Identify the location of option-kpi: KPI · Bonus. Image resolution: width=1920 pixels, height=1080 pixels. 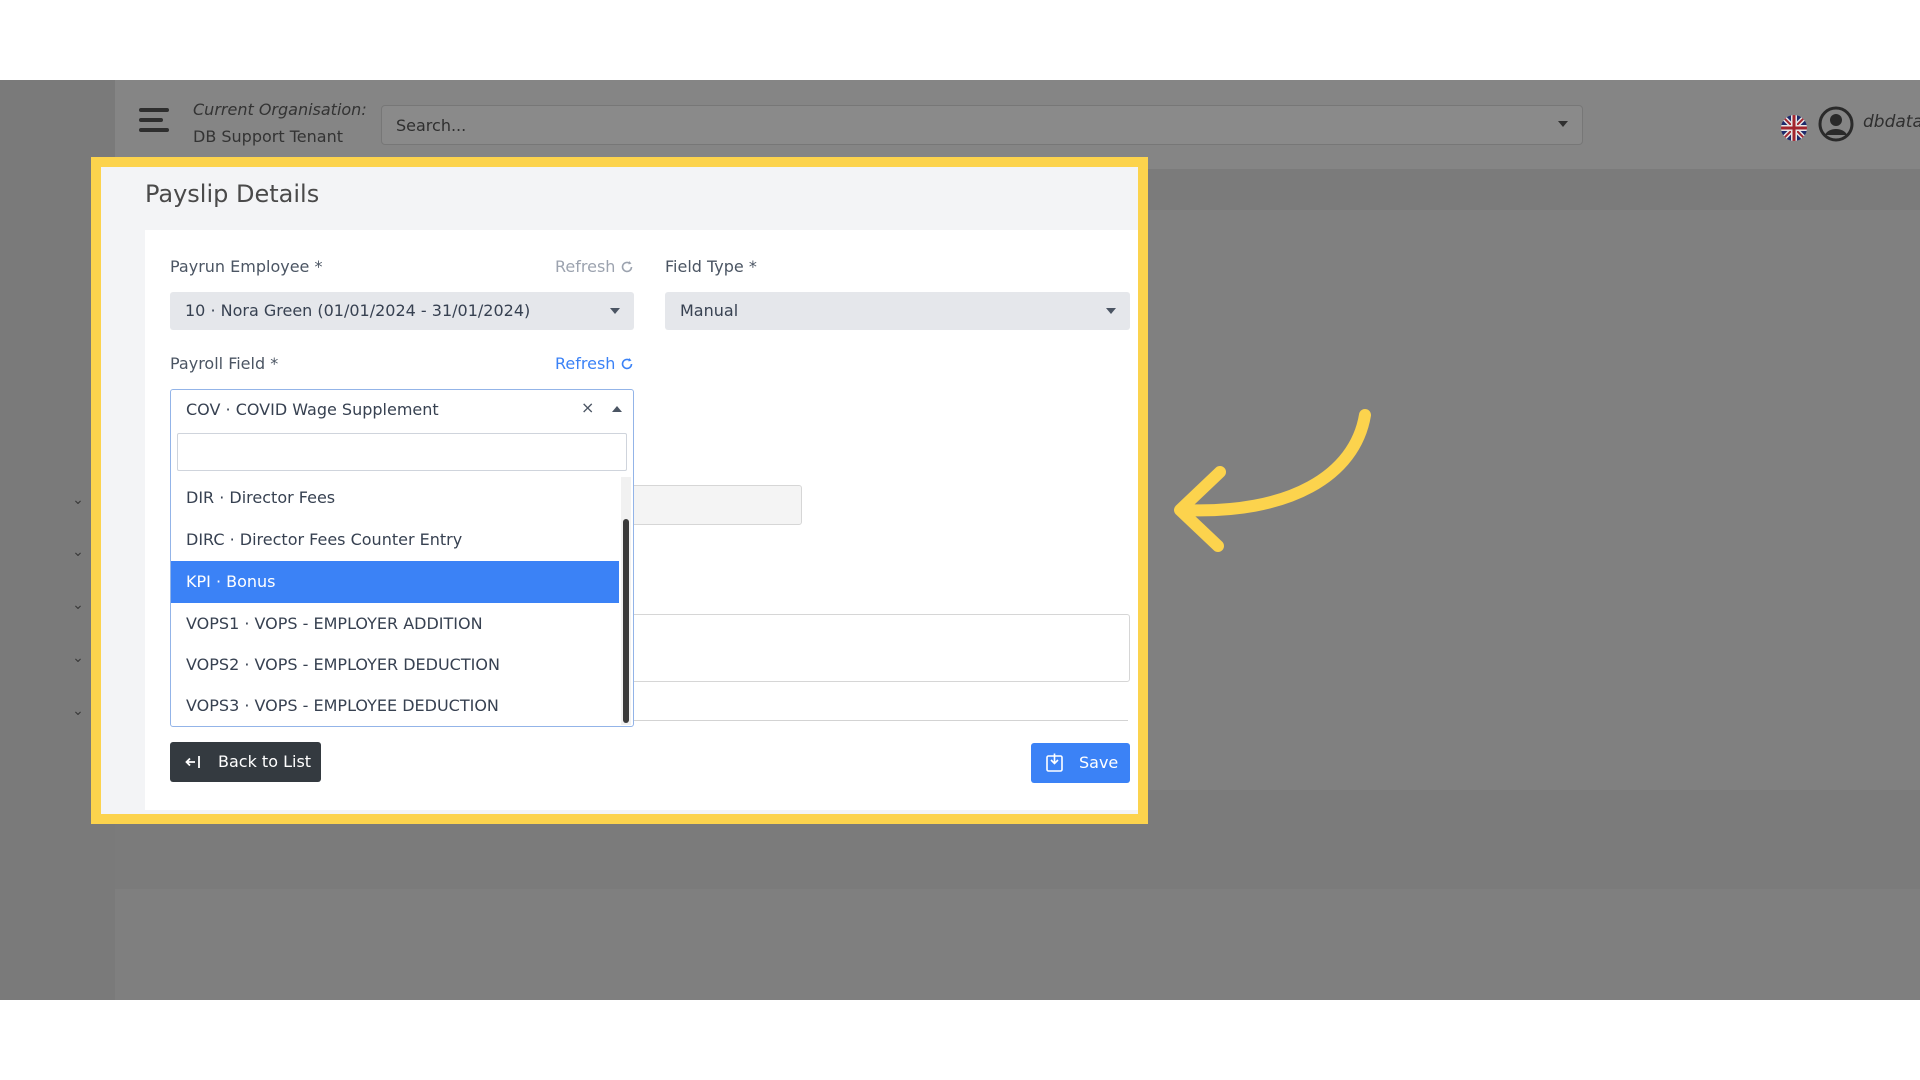
(395, 582).